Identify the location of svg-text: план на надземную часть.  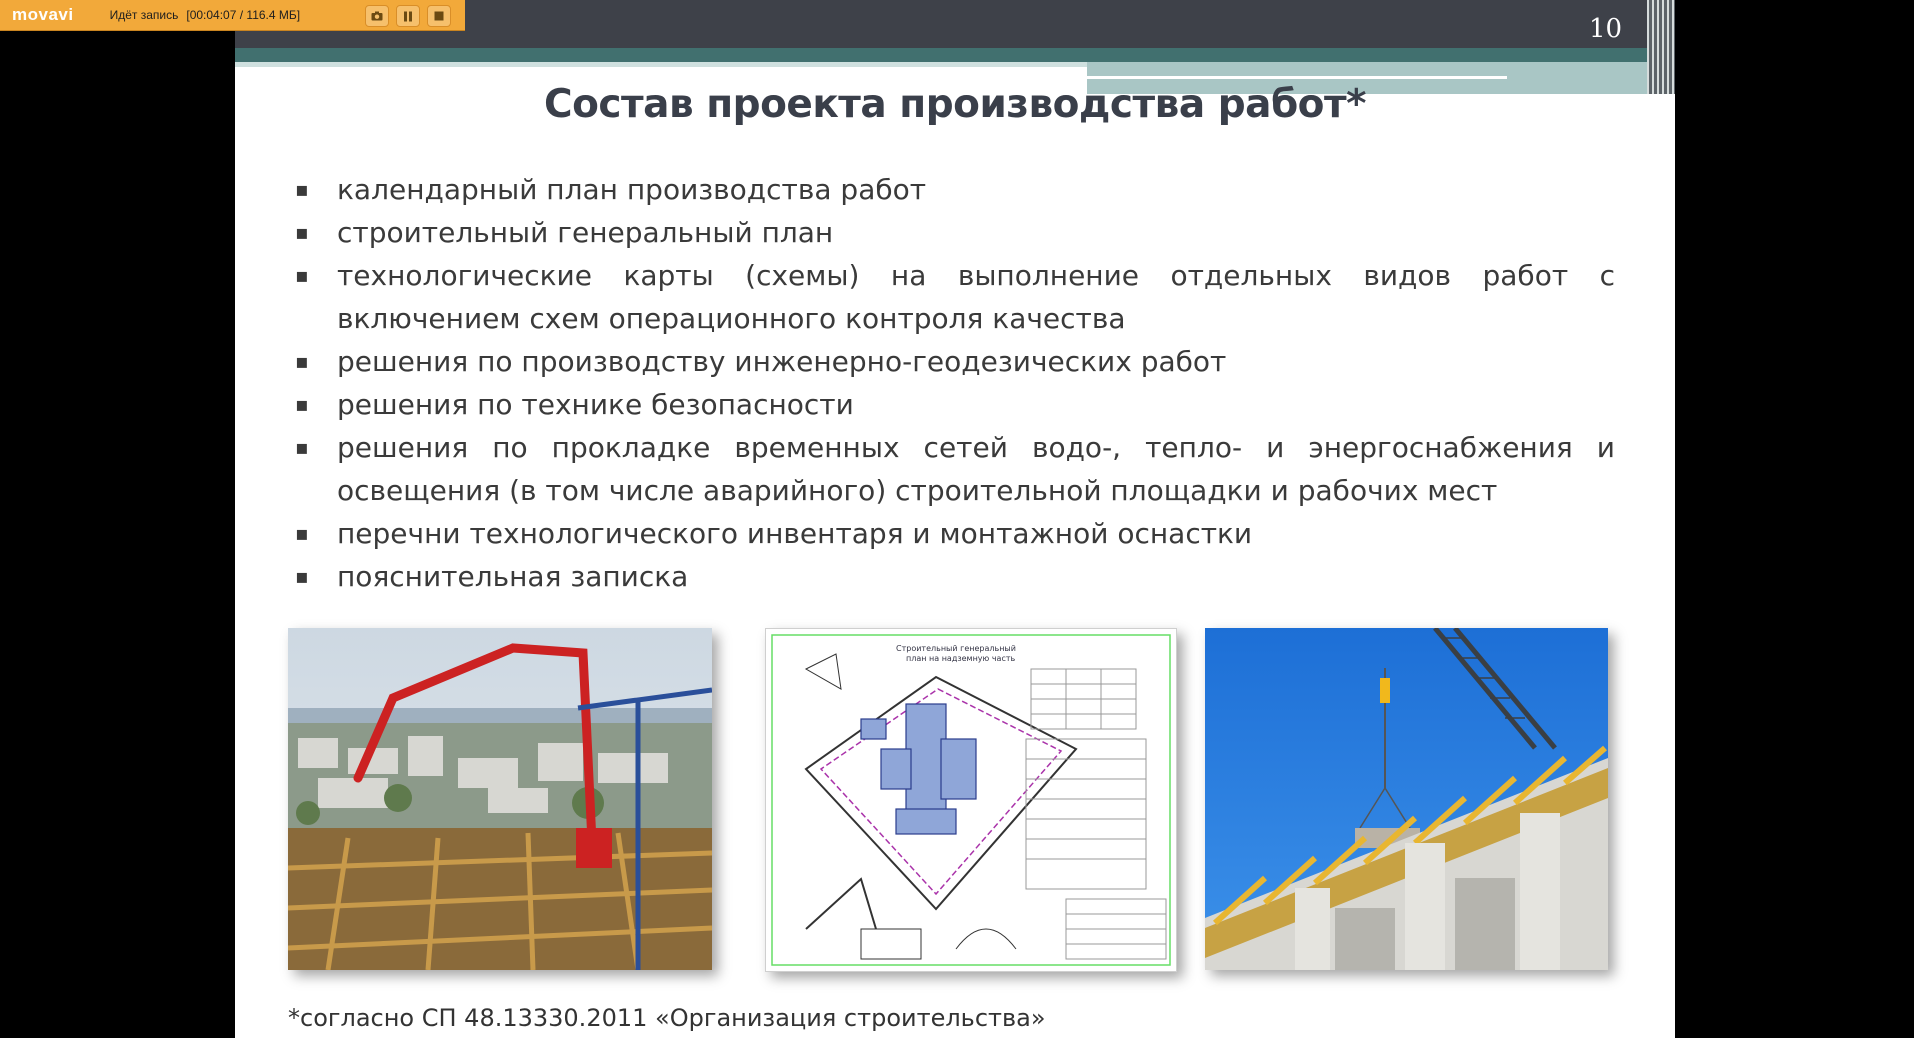
(961, 658).